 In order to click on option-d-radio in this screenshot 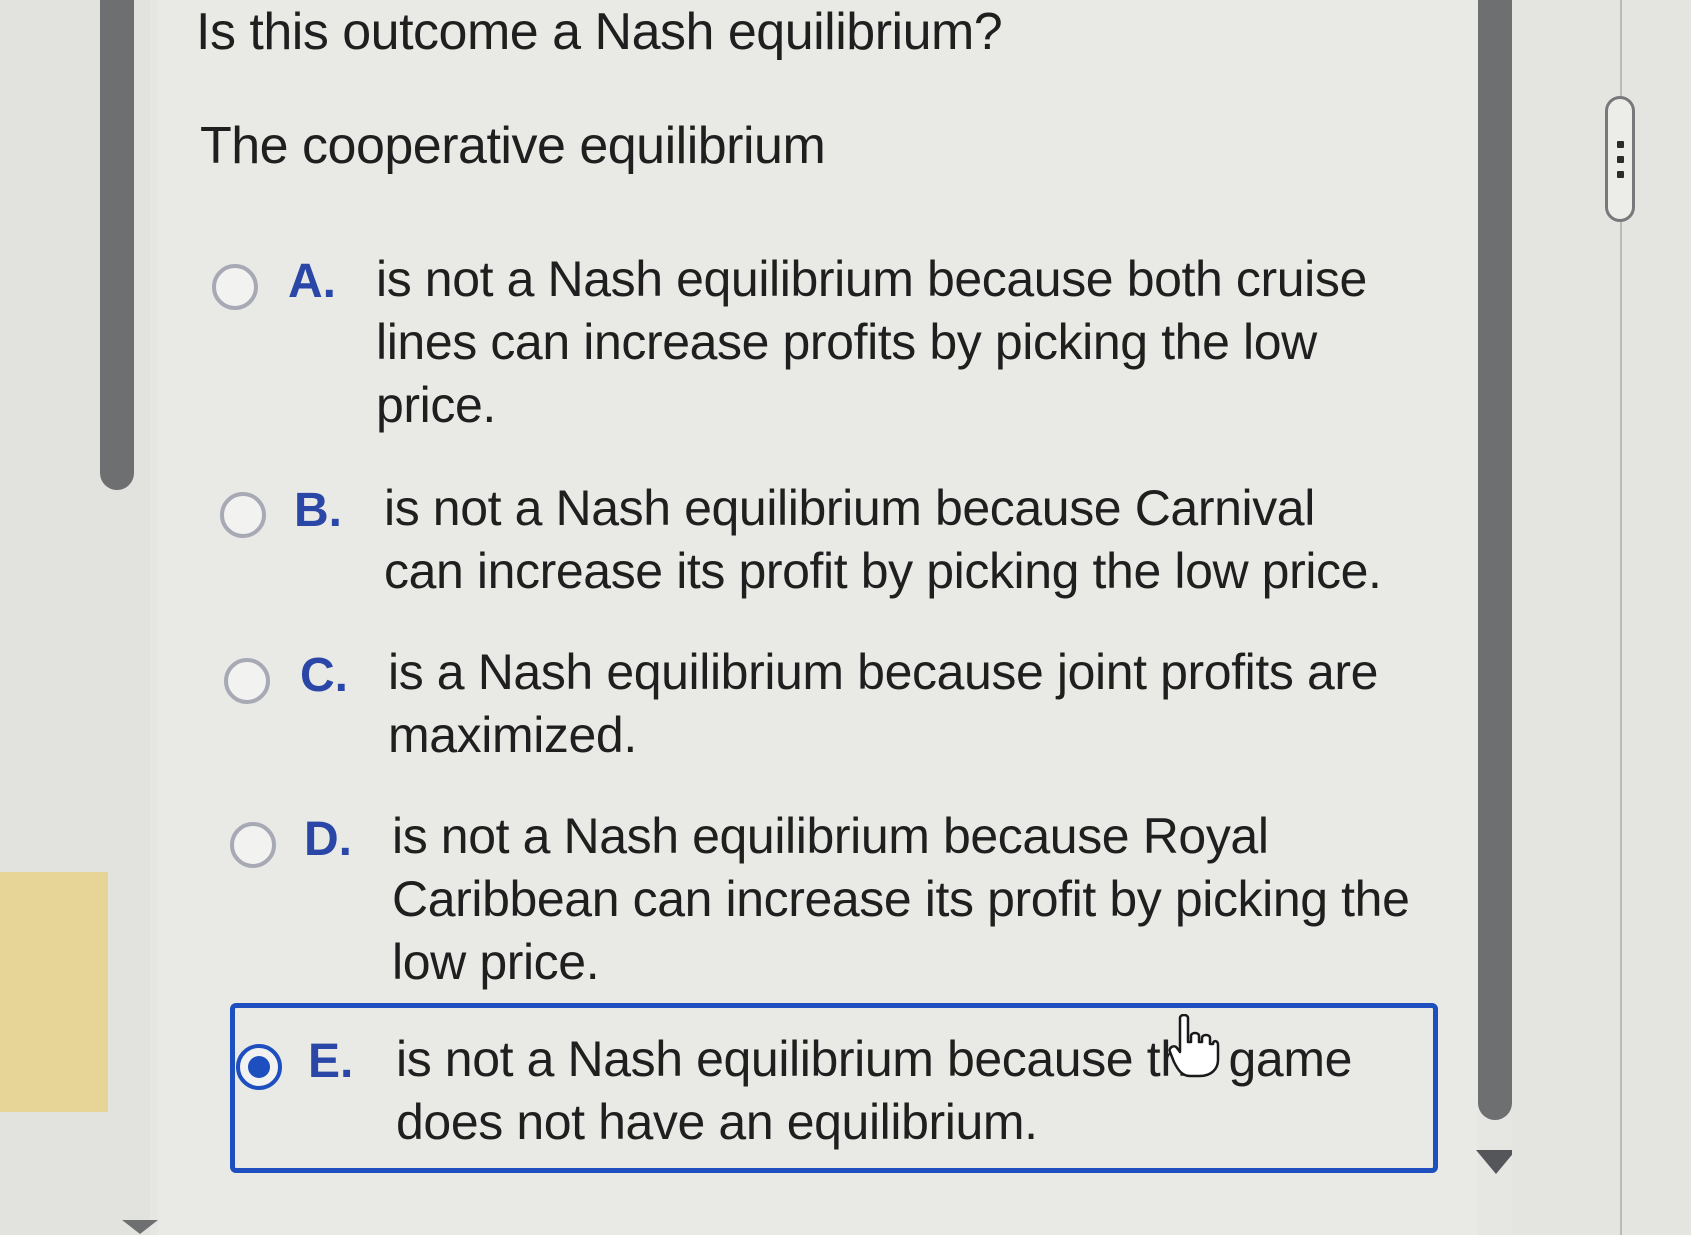, I will do `click(253, 845)`.